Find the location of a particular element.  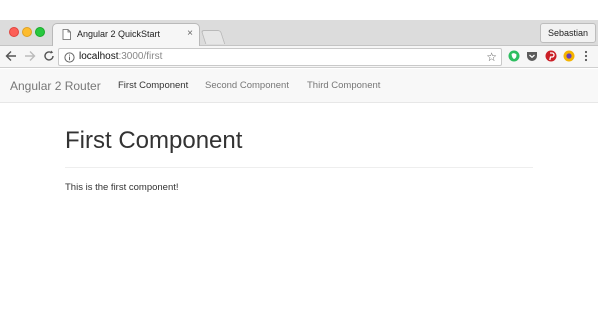

page-title: First Component is located at coordinates (154, 140).